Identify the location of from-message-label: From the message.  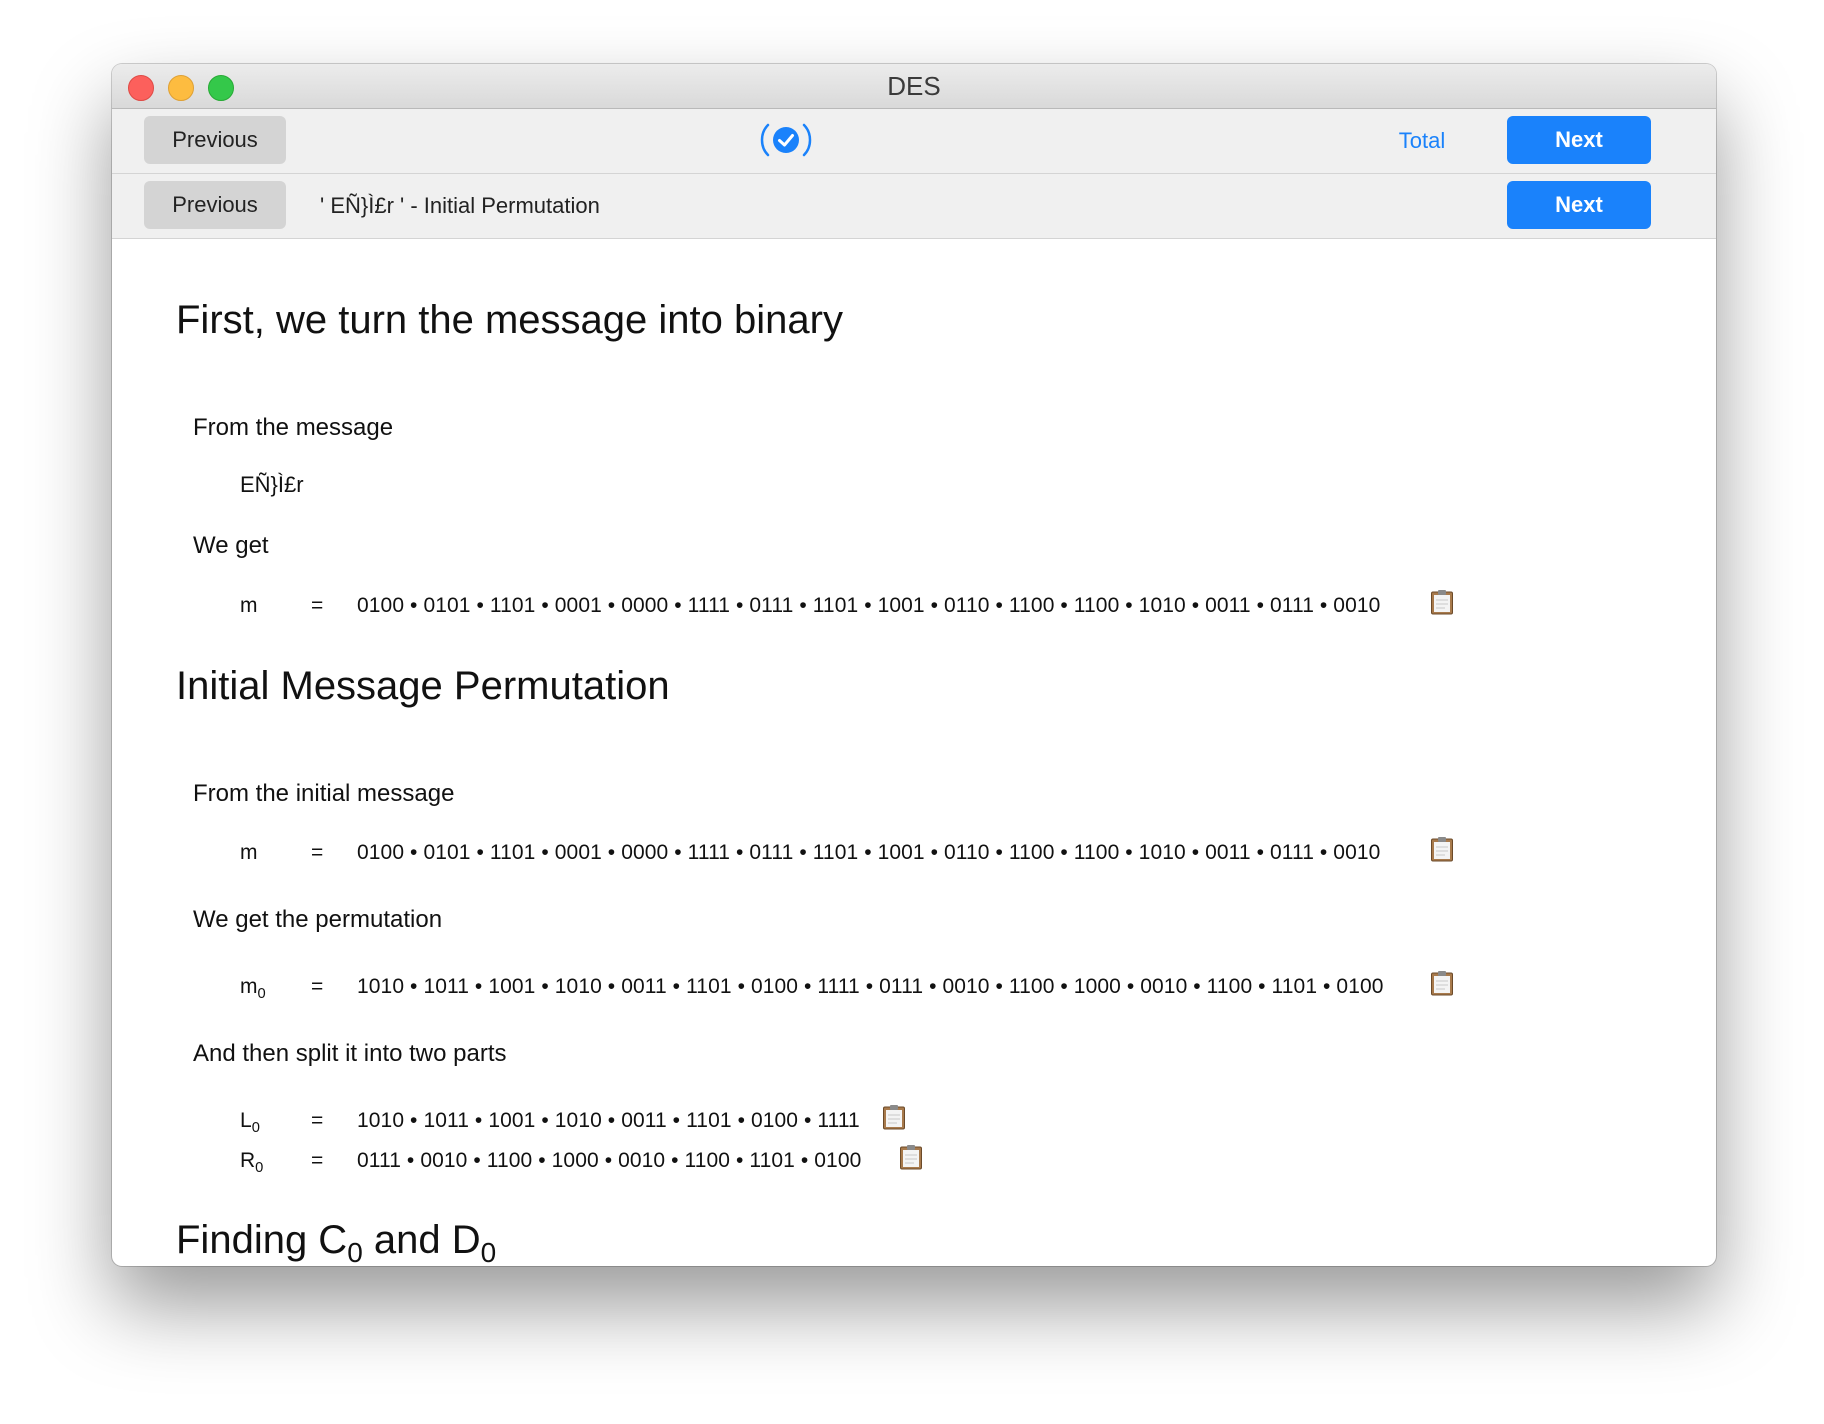
(293, 427).